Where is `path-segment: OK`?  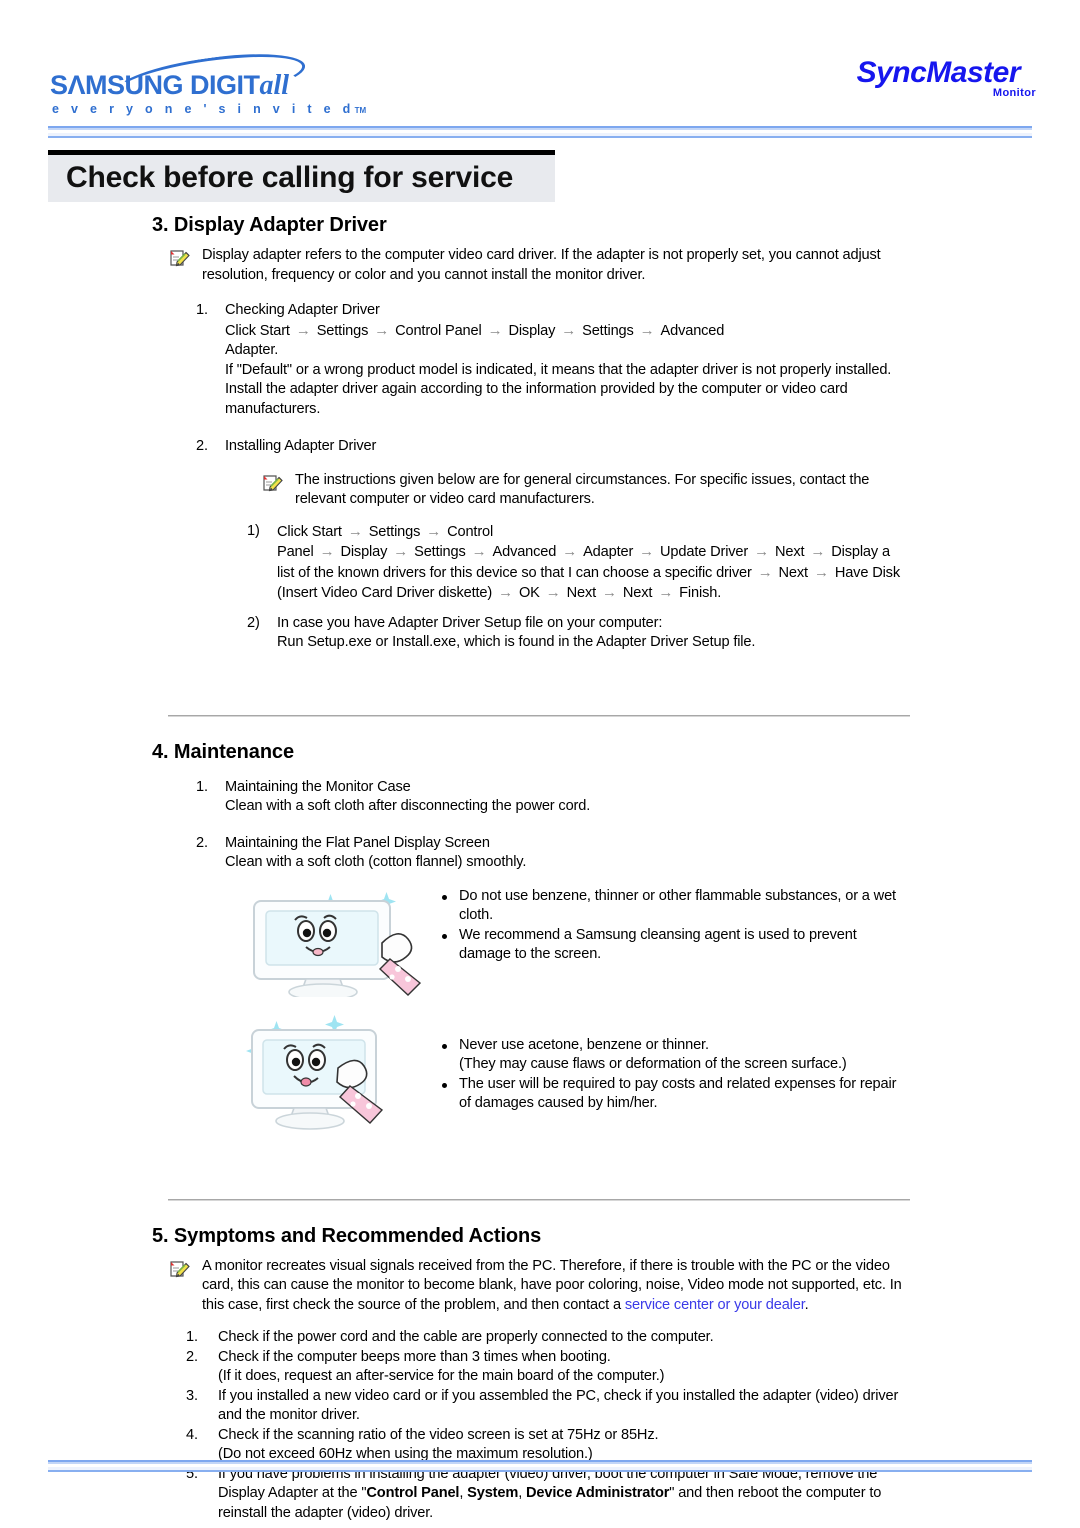 path-segment: OK is located at coordinates (529, 593).